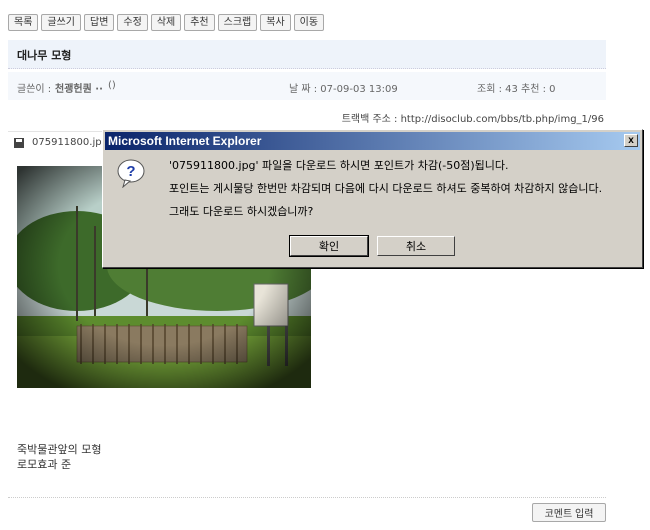 The height and width of the screenshot is (530, 650). I want to click on post-title: 대나무 모형, so click(44, 55).